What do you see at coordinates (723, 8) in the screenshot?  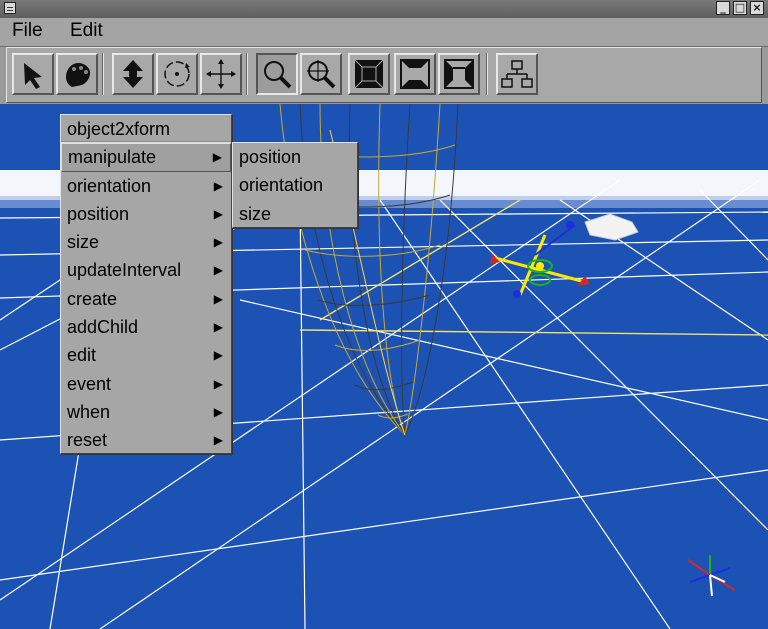 I see `minimize-button: _` at bounding box center [723, 8].